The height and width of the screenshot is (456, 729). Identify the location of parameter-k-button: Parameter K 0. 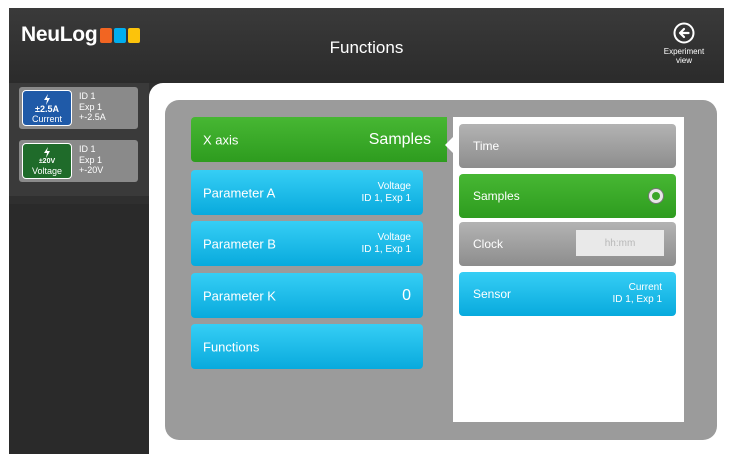
(307, 295).